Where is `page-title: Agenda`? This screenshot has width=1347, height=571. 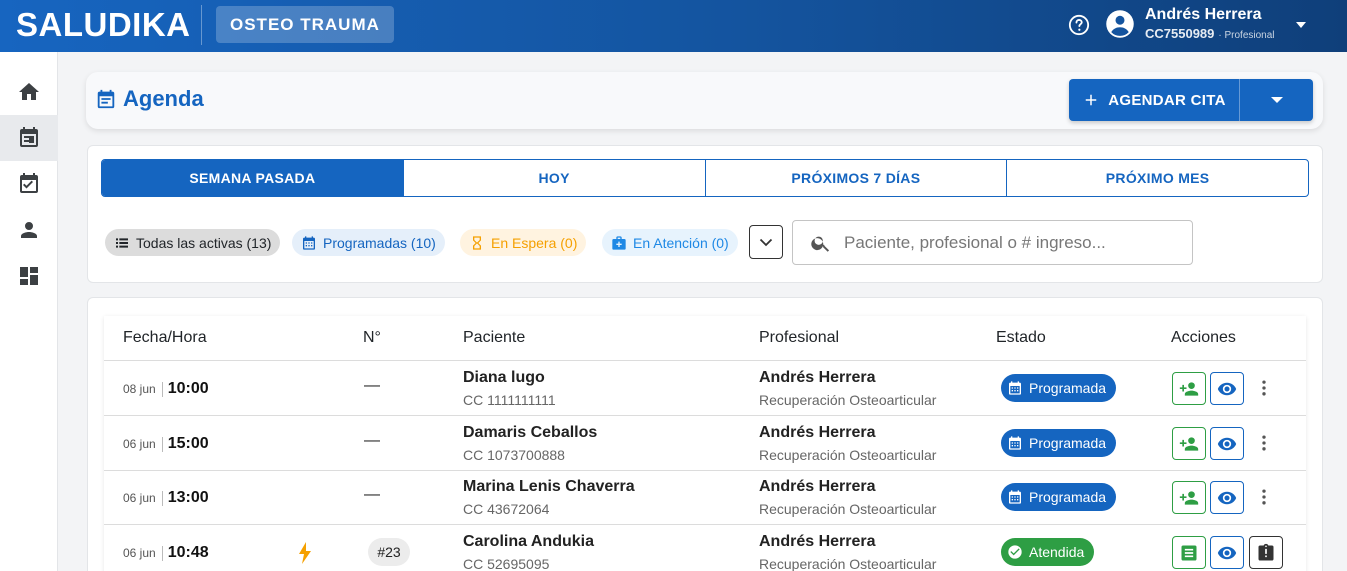
page-title: Agenda is located at coordinates (149, 99).